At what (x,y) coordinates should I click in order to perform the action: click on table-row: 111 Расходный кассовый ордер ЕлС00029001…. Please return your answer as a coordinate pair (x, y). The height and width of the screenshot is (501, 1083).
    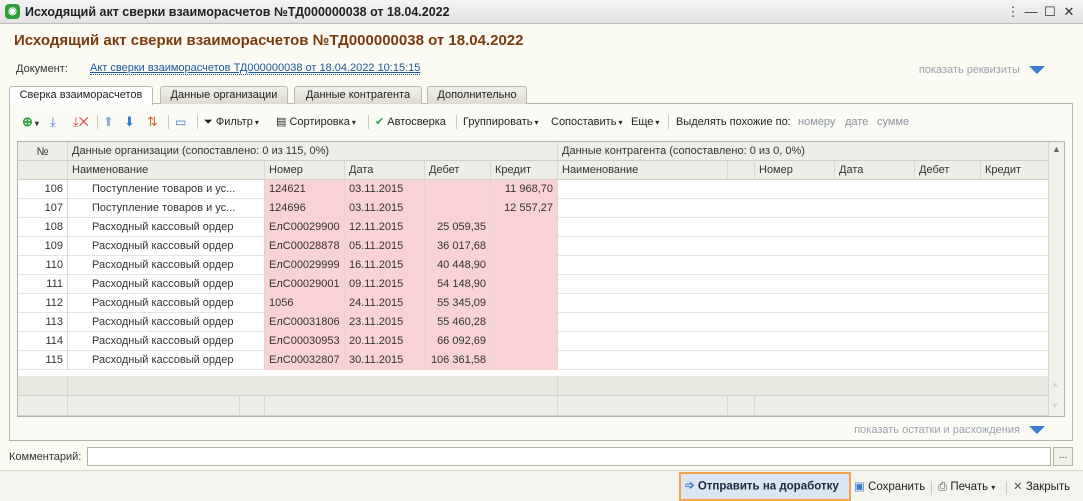
    Looking at the image, I should click on (541, 284).